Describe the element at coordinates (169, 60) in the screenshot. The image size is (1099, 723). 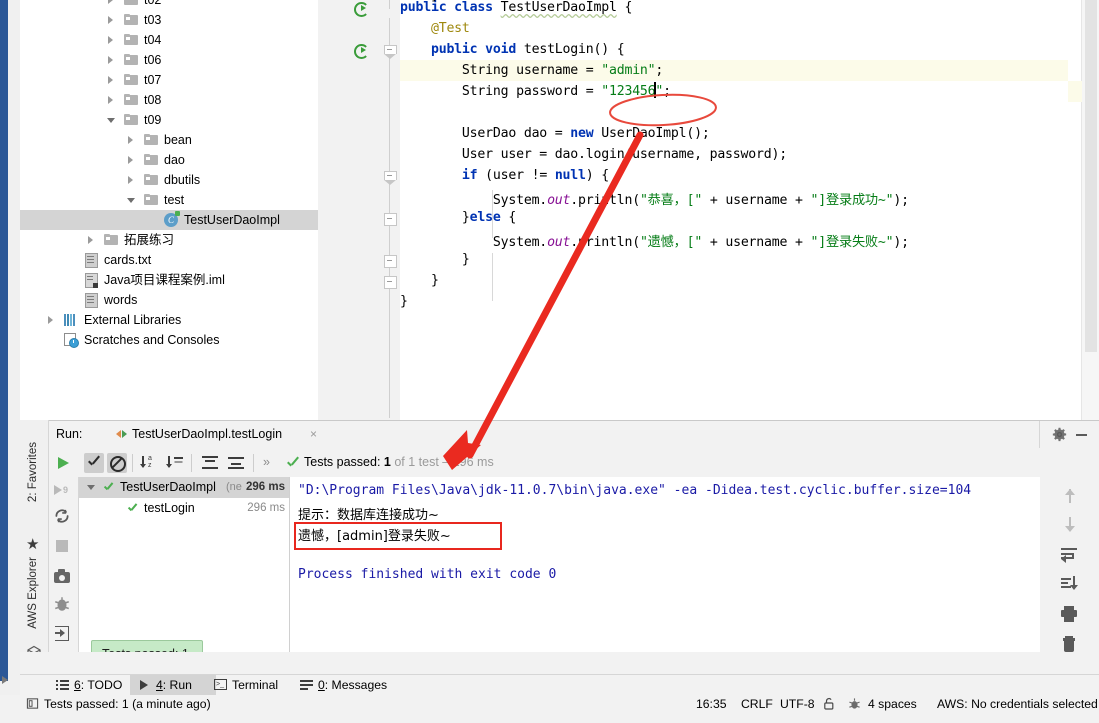
I see `tree-item-t06: t06` at that location.